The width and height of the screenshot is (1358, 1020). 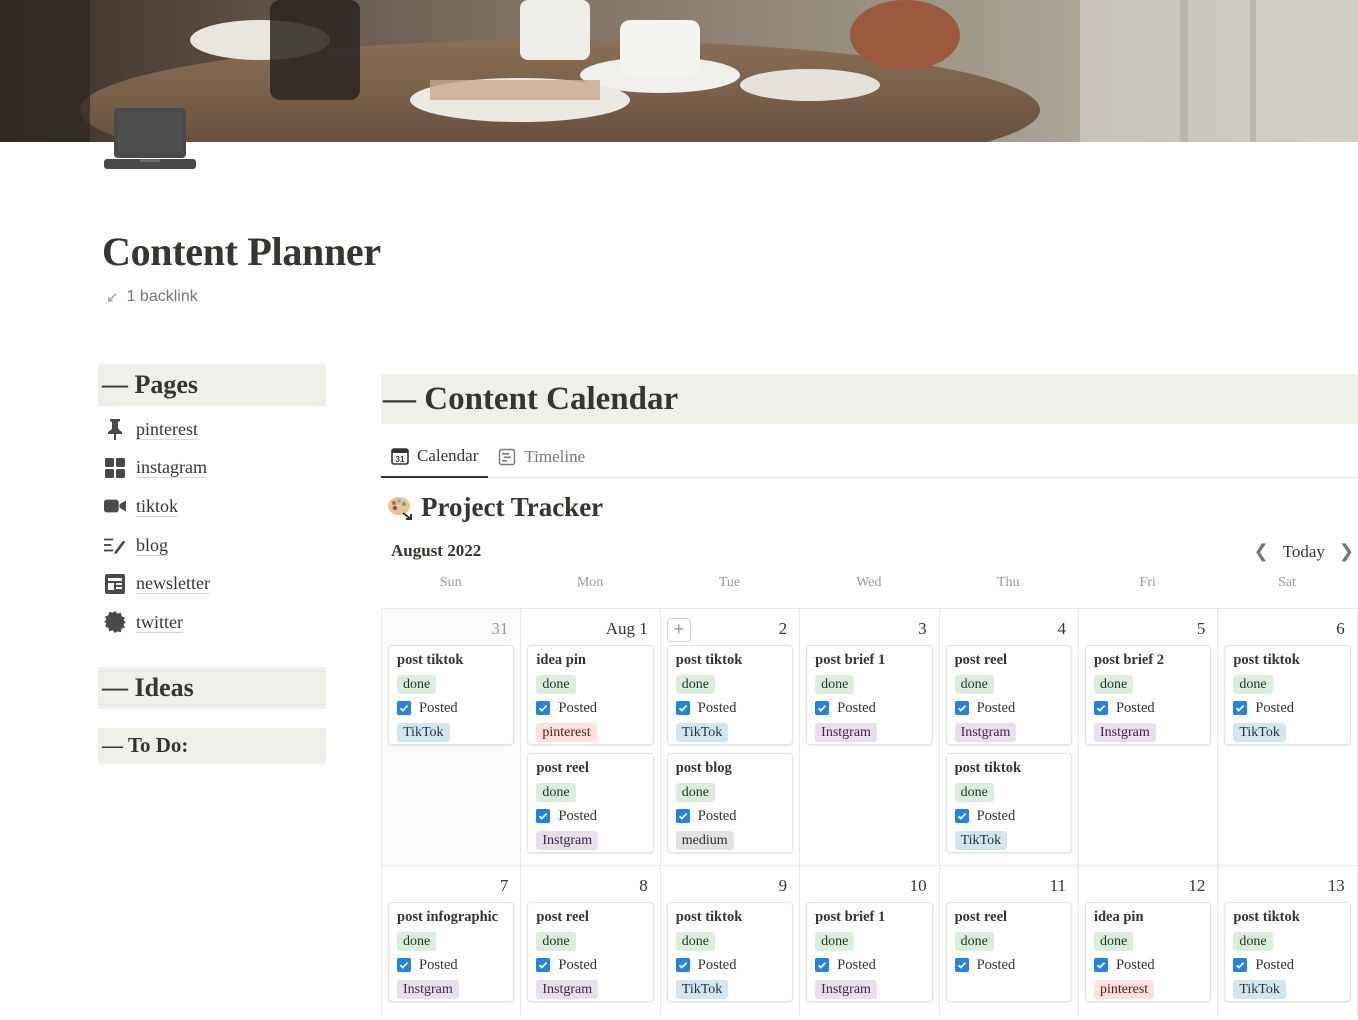 What do you see at coordinates (1008, 952) in the screenshot?
I see `calendar-card: post reel done Posted` at bounding box center [1008, 952].